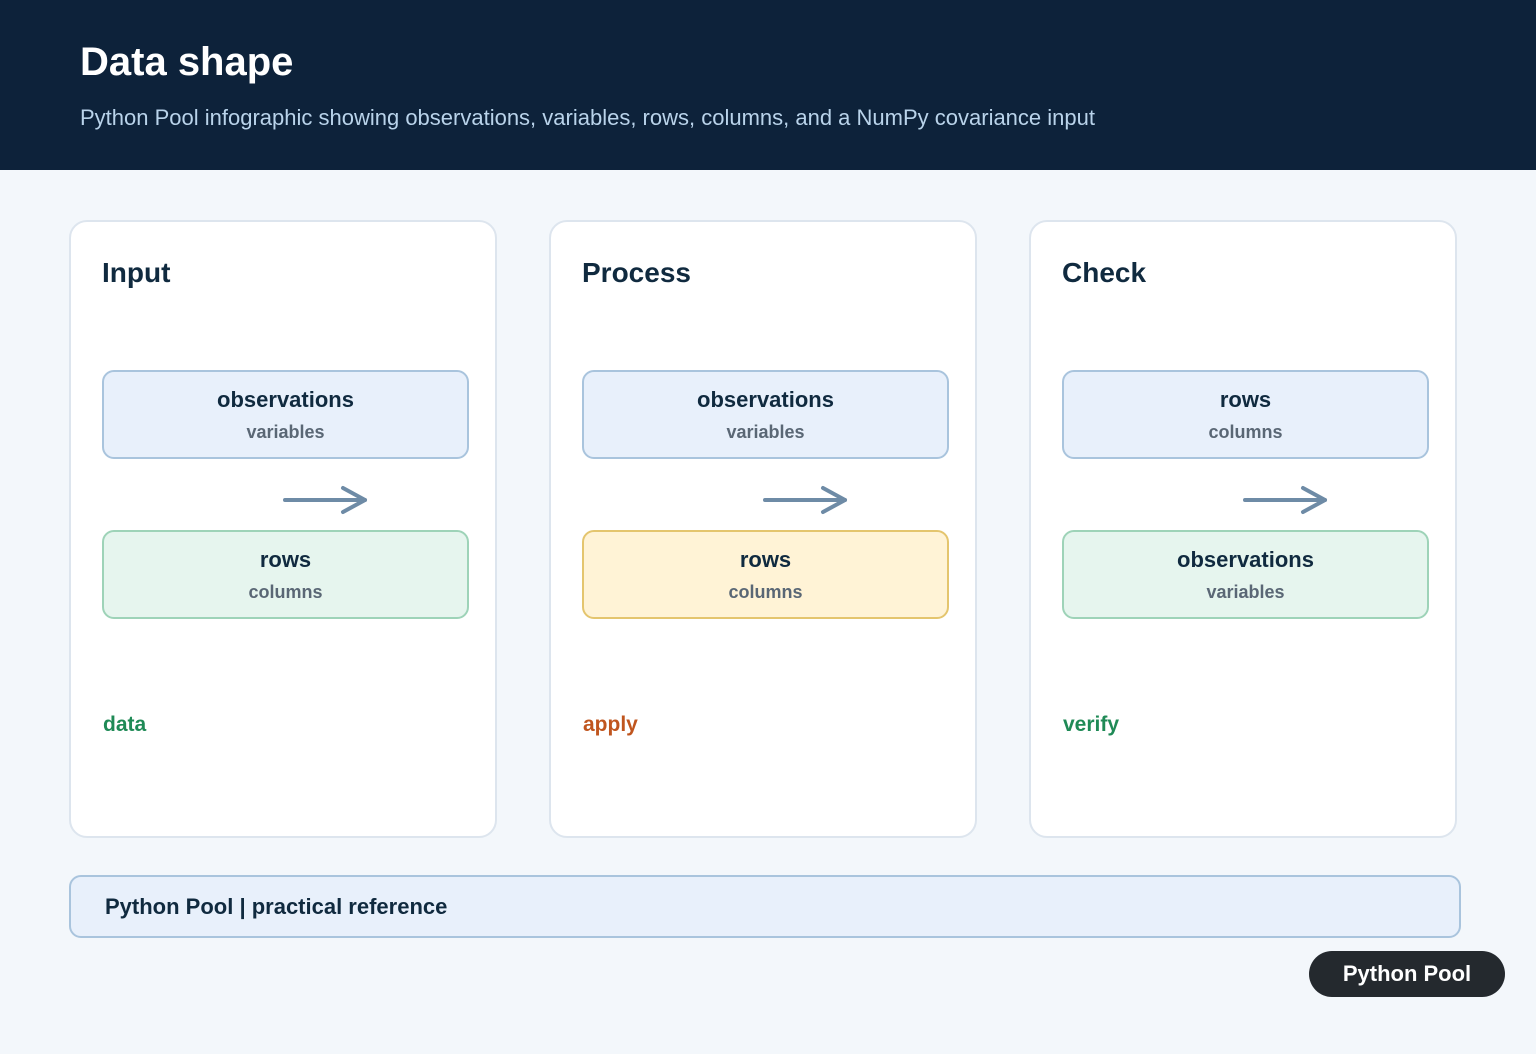 This screenshot has height=1054, width=1536. Describe the element at coordinates (765, 906) in the screenshot. I see `footer-reference-bar: Python Pool | practical reference` at that location.